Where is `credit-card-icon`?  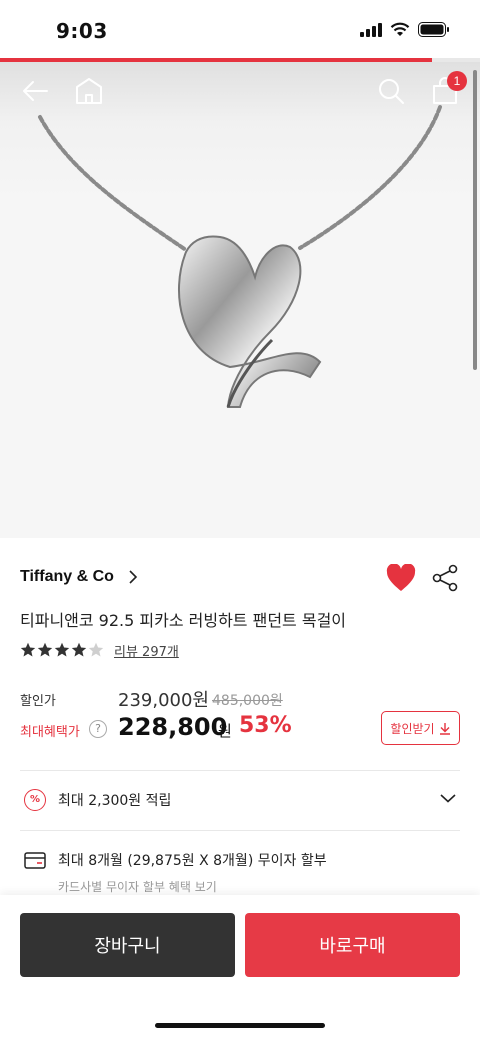 credit-card-icon is located at coordinates (35, 860).